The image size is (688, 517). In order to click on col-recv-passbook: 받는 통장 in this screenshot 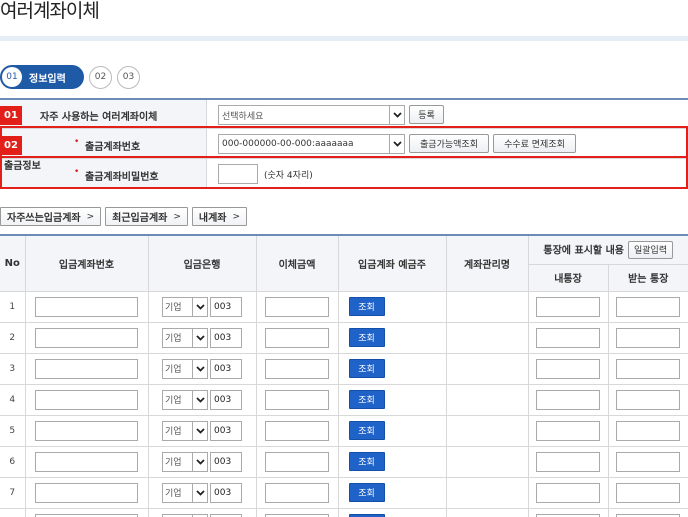, I will do `click(648, 278)`.